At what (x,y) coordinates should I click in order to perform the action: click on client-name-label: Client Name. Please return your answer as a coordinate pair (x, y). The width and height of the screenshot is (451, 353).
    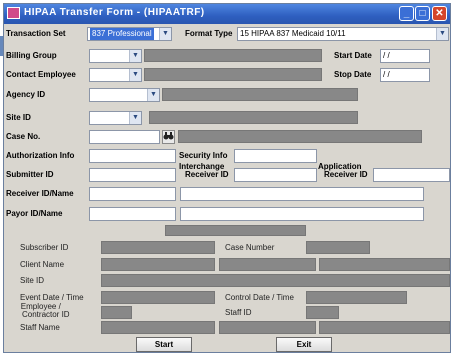
    Looking at the image, I should click on (42, 264).